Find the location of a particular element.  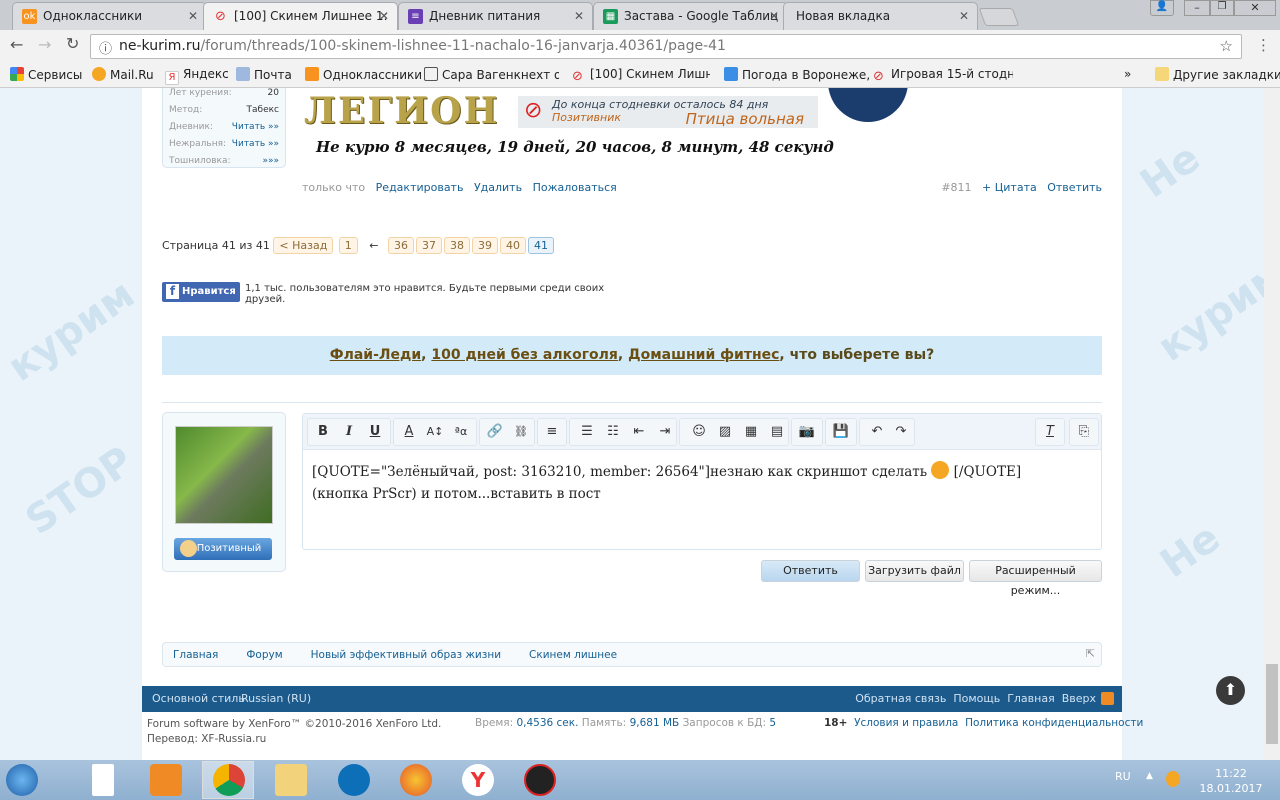

bookmark-weather: Погода в Воронеже, is located at coordinates (797, 74).